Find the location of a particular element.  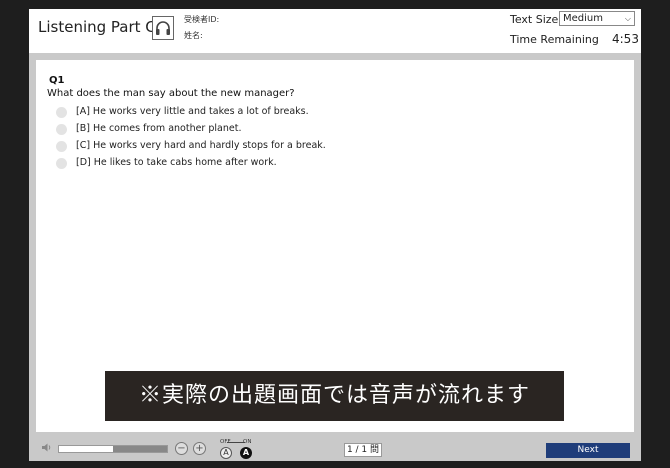

examinee-id-label: 受検者ID: is located at coordinates (202, 19).